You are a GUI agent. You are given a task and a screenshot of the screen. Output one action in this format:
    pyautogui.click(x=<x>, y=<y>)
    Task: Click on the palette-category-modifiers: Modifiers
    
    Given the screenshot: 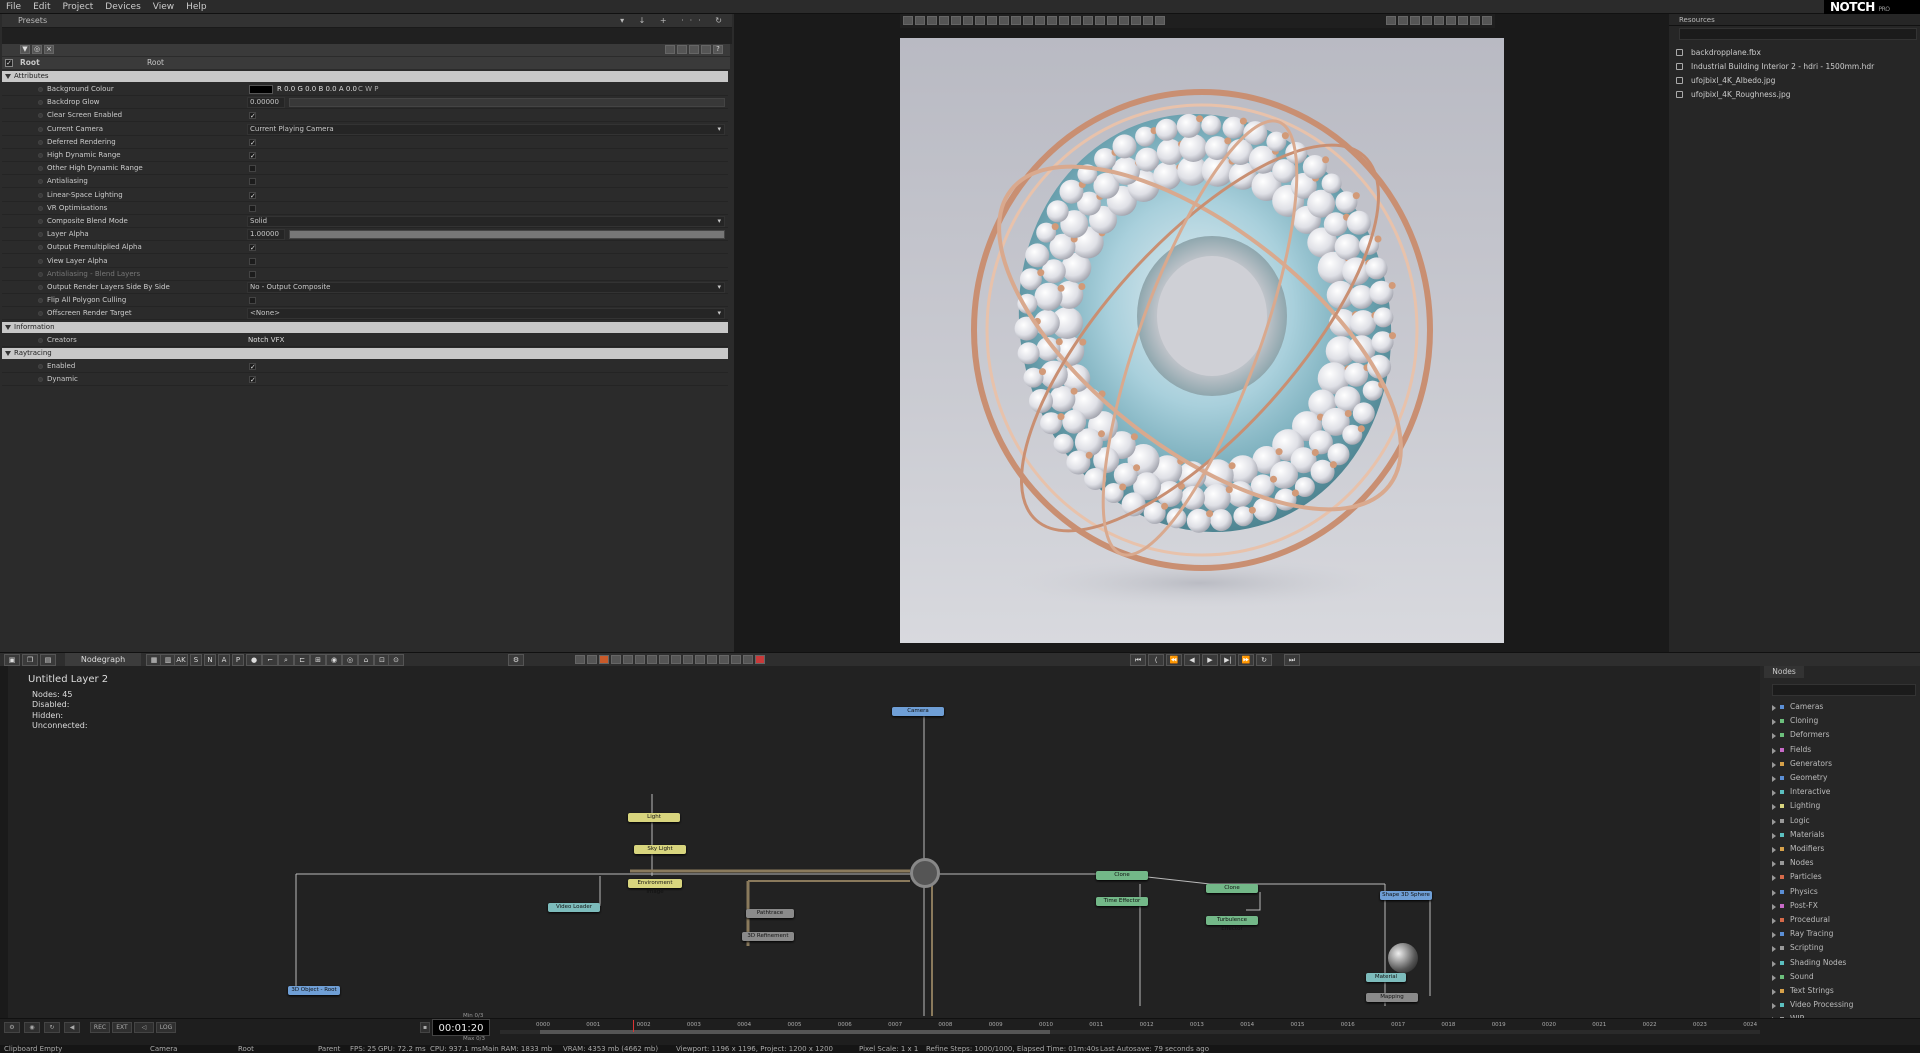 What is the action you would take?
    pyautogui.click(x=1840, y=849)
    